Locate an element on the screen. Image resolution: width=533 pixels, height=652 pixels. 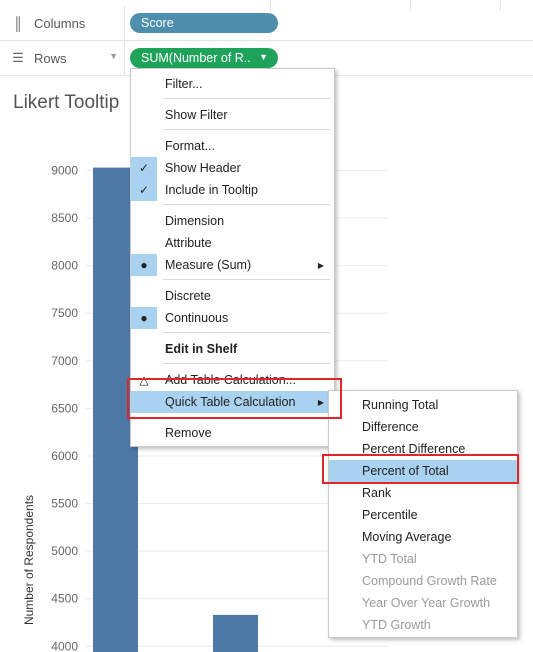
submenu-item-ytd-growth: YTD Growth is located at coordinates (423, 625).